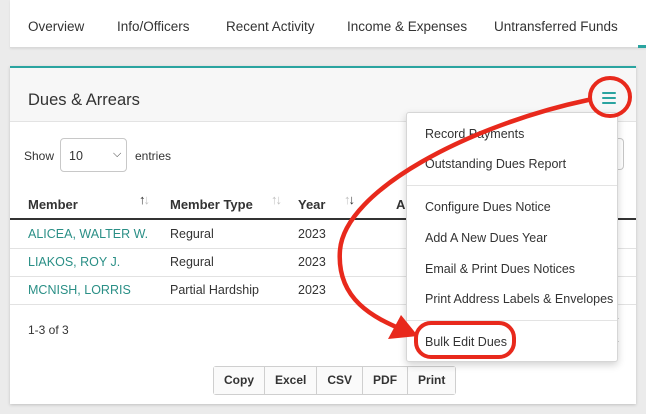  I want to click on menu-item-email-print-dues-notices: Email & Print Dues Notices, so click(500, 269).